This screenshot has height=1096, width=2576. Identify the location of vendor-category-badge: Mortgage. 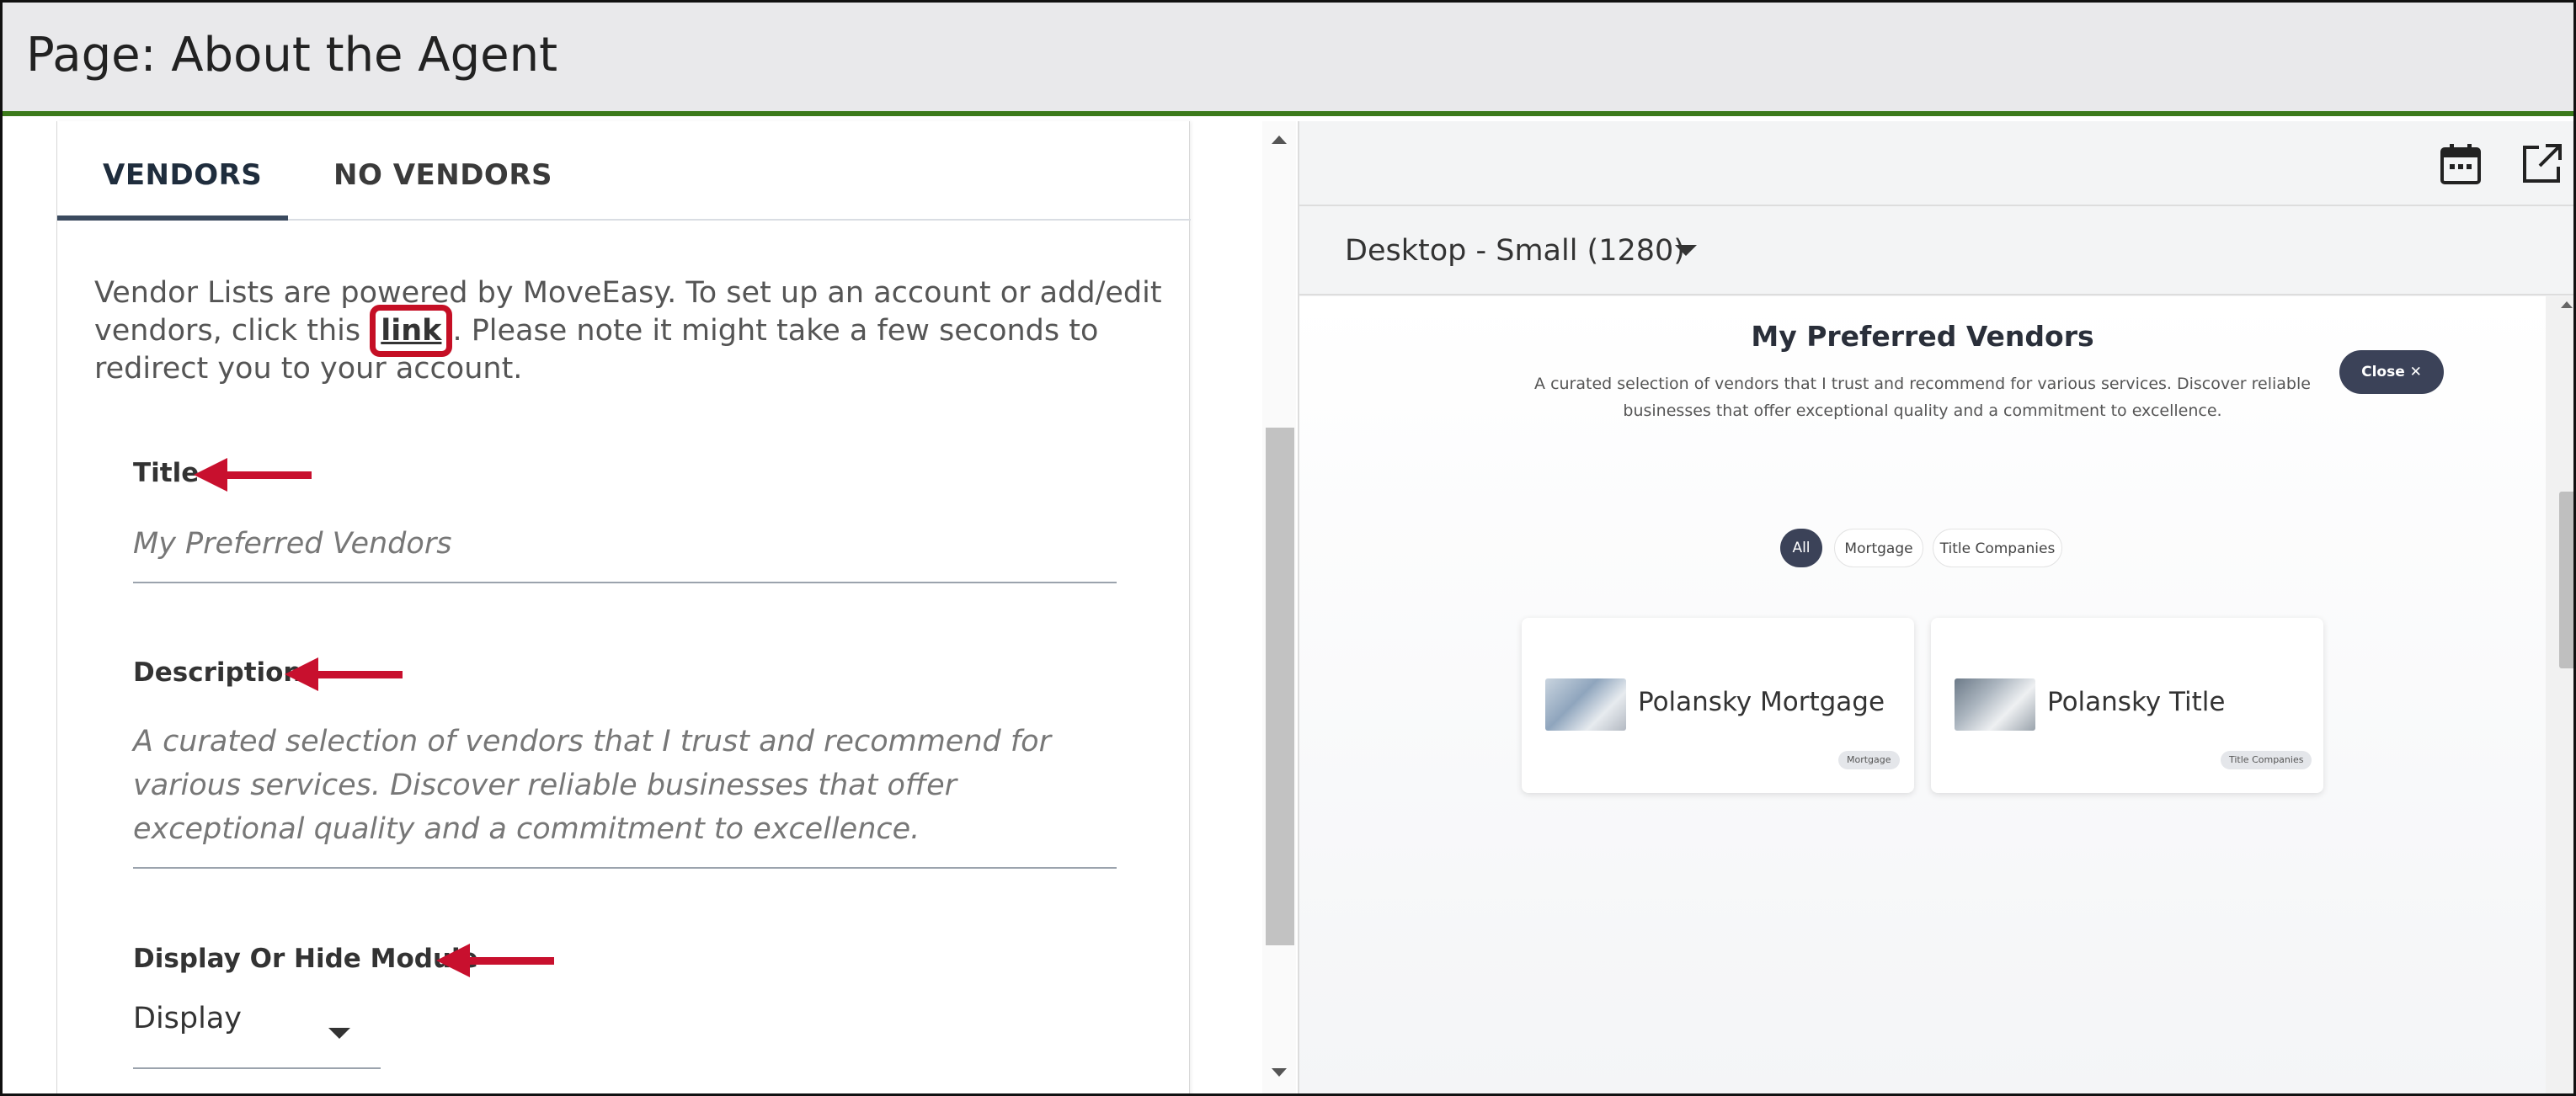
(1869, 760).